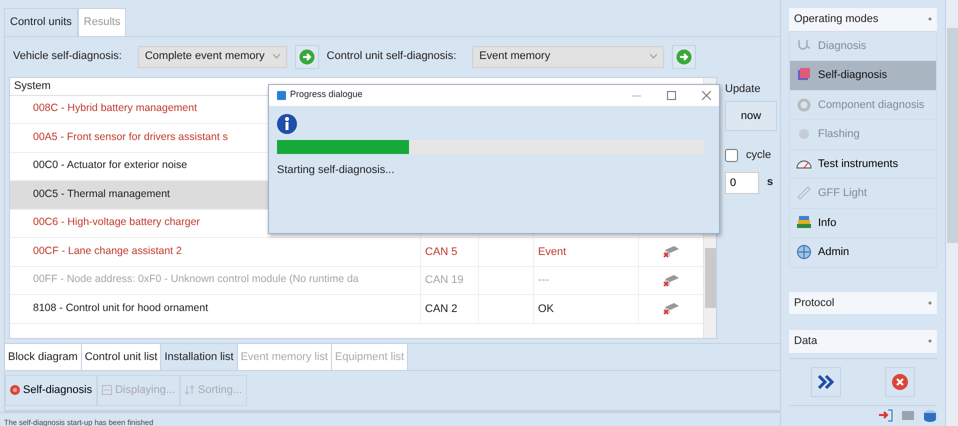 The height and width of the screenshot is (426, 958). Describe the element at coordinates (751, 116) in the screenshot. I see `now-button: now` at that location.